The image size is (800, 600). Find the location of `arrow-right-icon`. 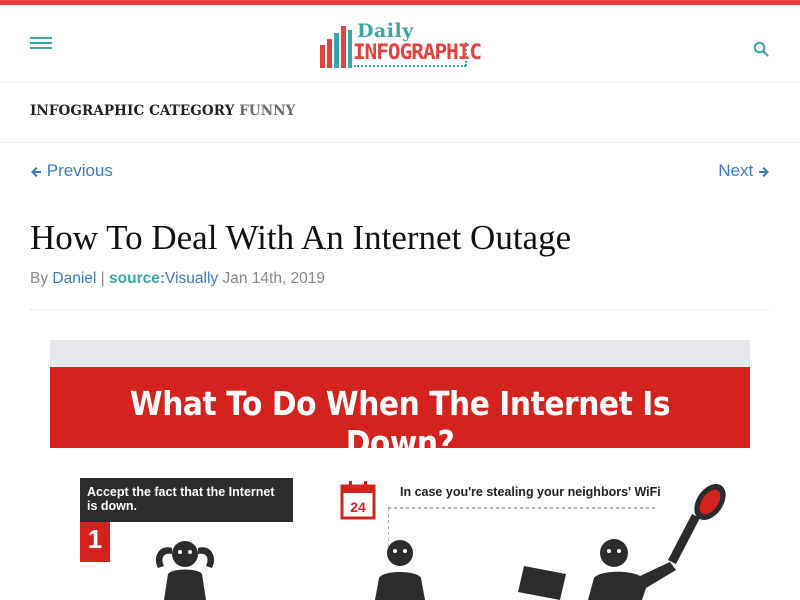

arrow-right-icon is located at coordinates (764, 172).